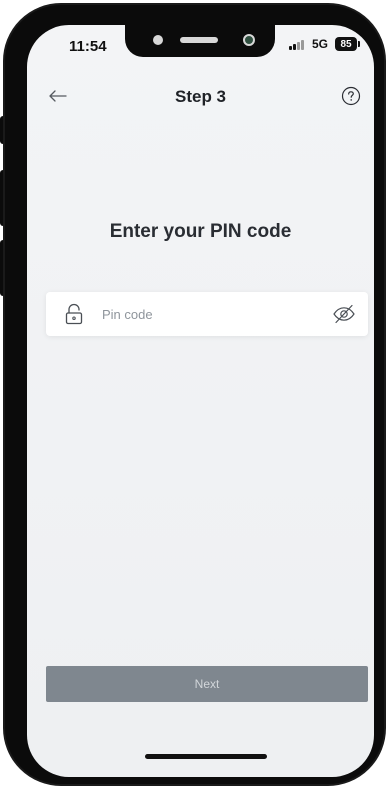  I want to click on lock-icon, so click(74, 314).